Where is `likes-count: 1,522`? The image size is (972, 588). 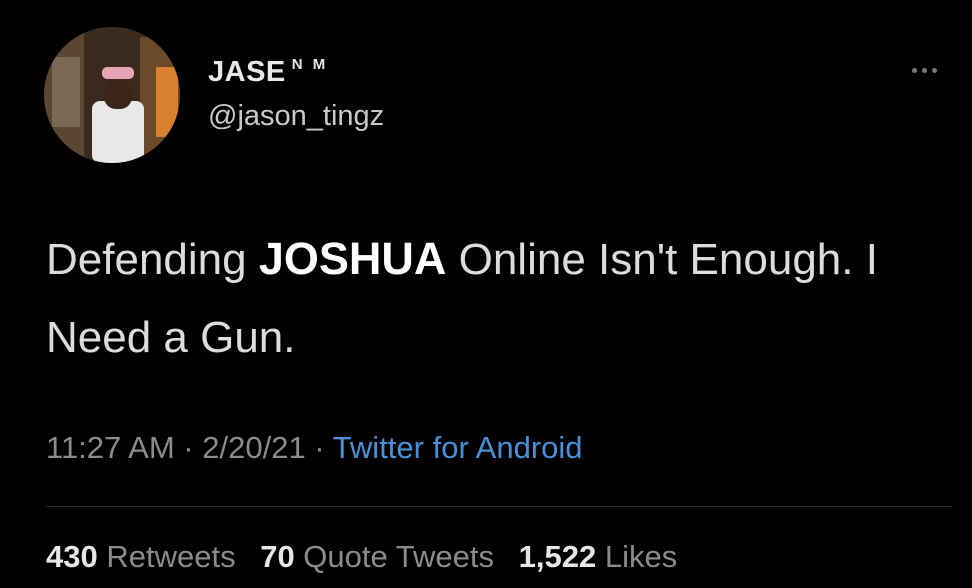
likes-count: 1,522 is located at coordinates (557, 556).